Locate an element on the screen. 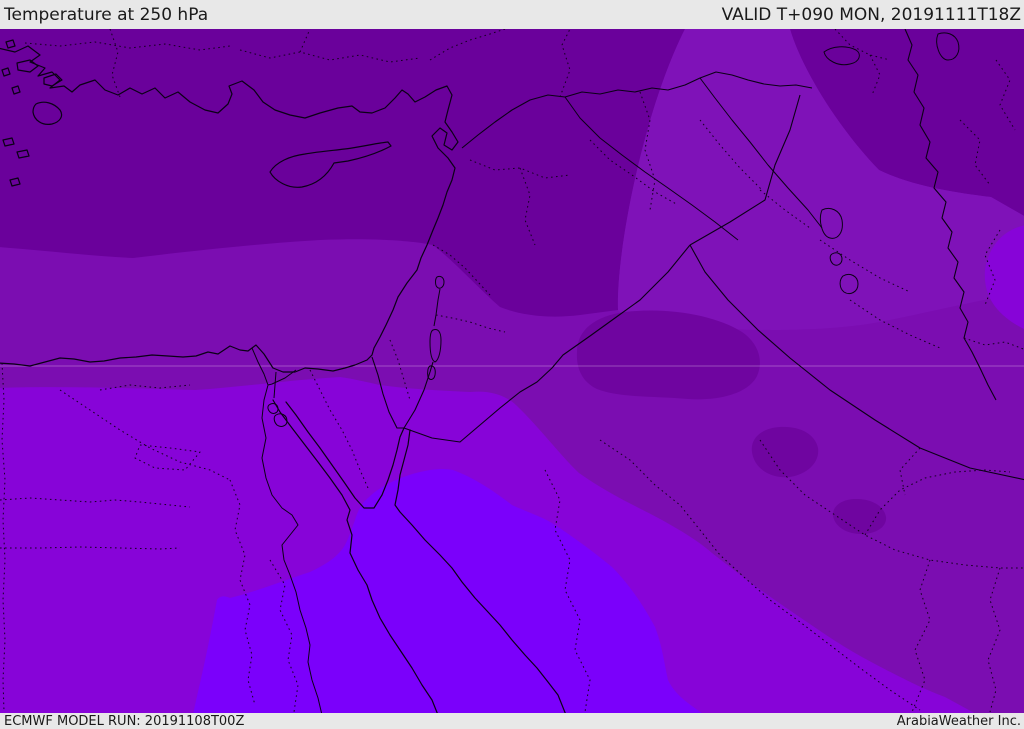 The image size is (1024, 729). provider-label: ArabiaWeather Inc. is located at coordinates (958, 721).